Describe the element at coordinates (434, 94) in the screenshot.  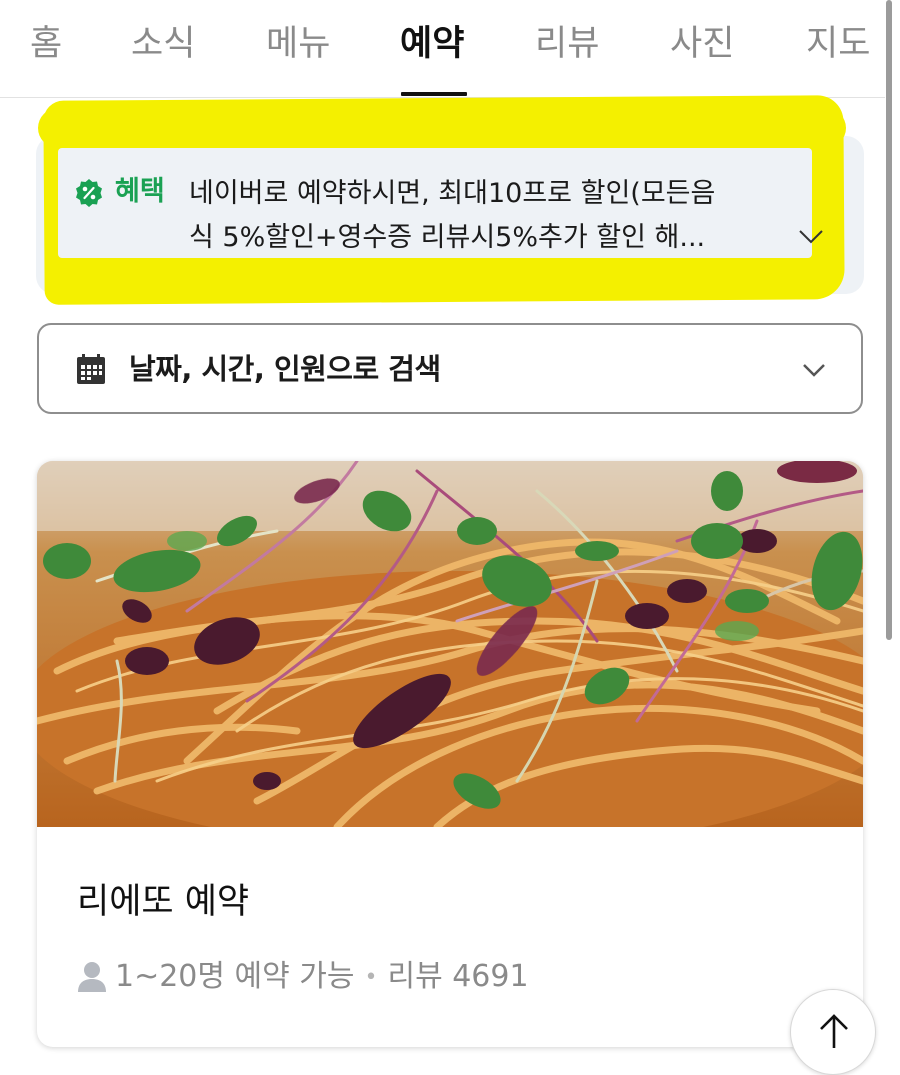
I see `active-tab-indicator` at that location.